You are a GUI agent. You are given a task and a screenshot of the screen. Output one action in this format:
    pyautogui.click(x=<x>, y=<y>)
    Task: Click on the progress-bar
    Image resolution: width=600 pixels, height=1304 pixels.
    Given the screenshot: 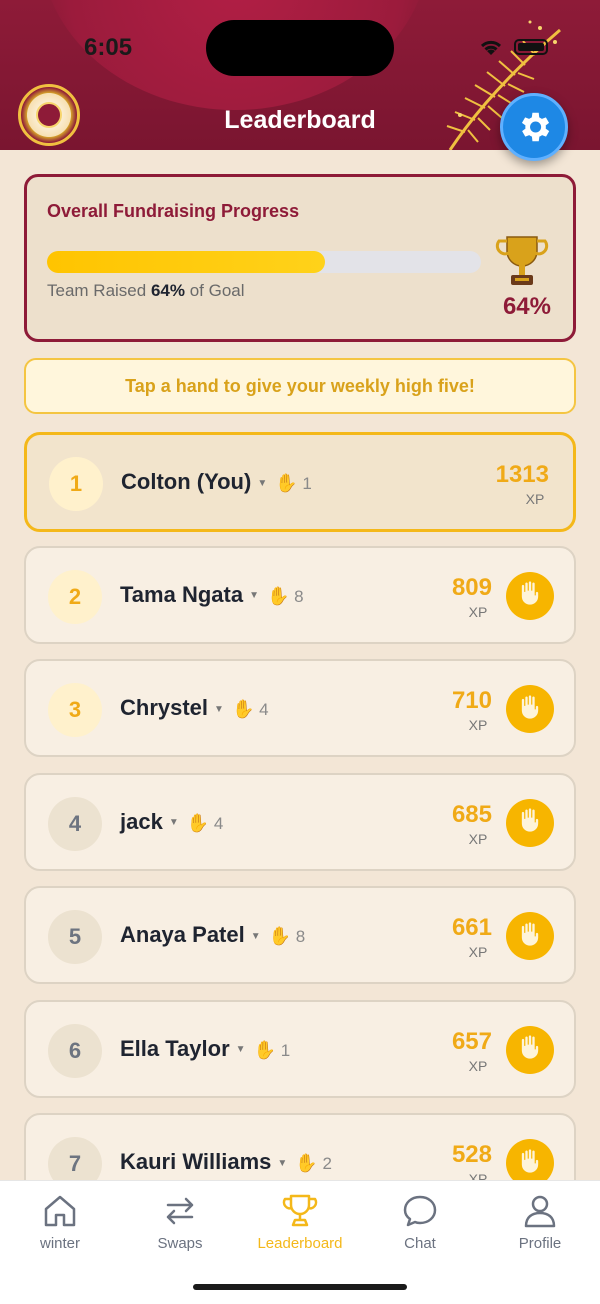 What is the action you would take?
    pyautogui.click(x=264, y=262)
    